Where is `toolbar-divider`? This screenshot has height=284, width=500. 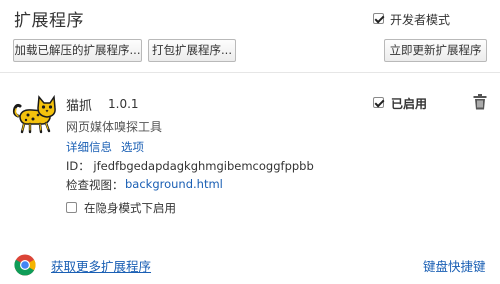 toolbar-divider is located at coordinates (250, 72).